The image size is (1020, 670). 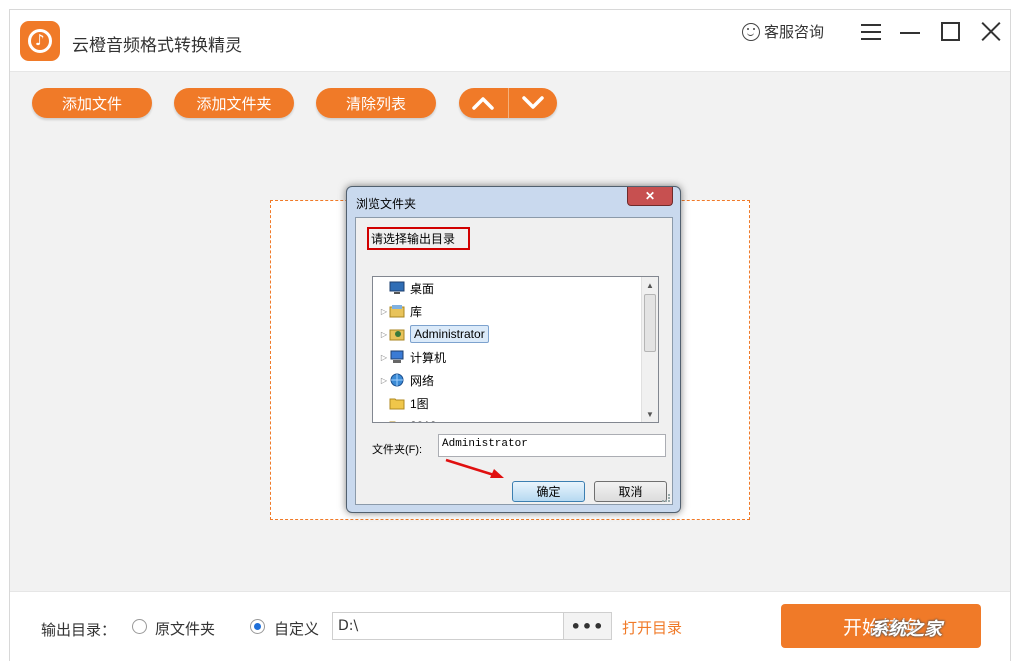 What do you see at coordinates (397, 450) in the screenshot?
I see `folder-field-label: 文件夹(F):` at bounding box center [397, 450].